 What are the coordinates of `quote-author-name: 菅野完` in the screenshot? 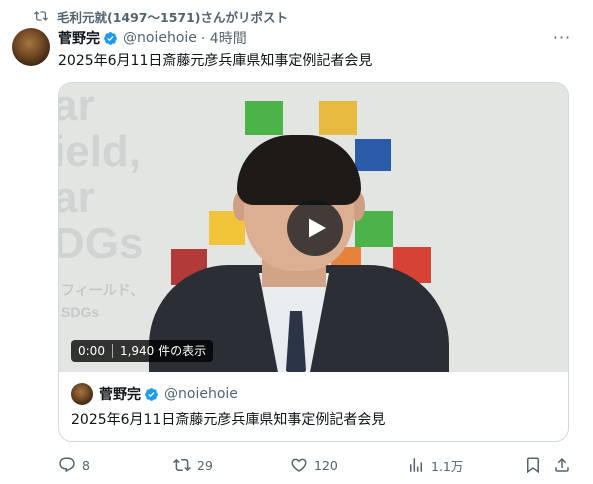 It's located at (120, 394).